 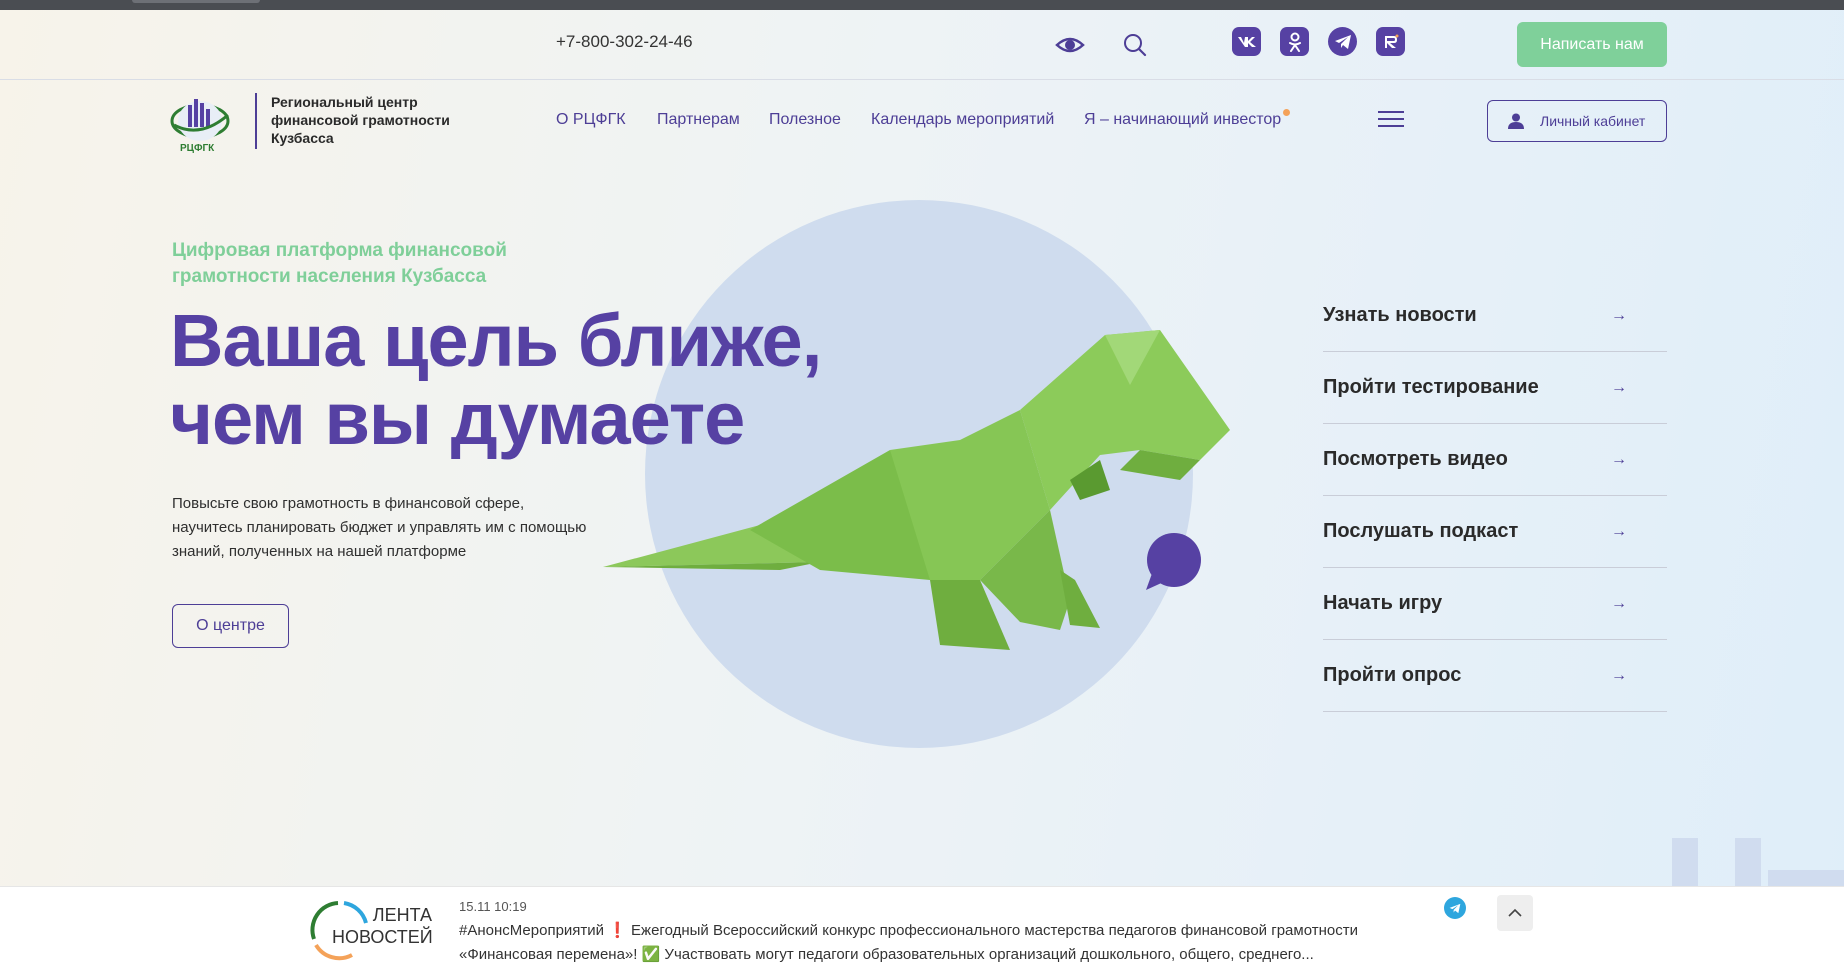 I want to click on origami-dinosaur-image, so click(x=916, y=490).